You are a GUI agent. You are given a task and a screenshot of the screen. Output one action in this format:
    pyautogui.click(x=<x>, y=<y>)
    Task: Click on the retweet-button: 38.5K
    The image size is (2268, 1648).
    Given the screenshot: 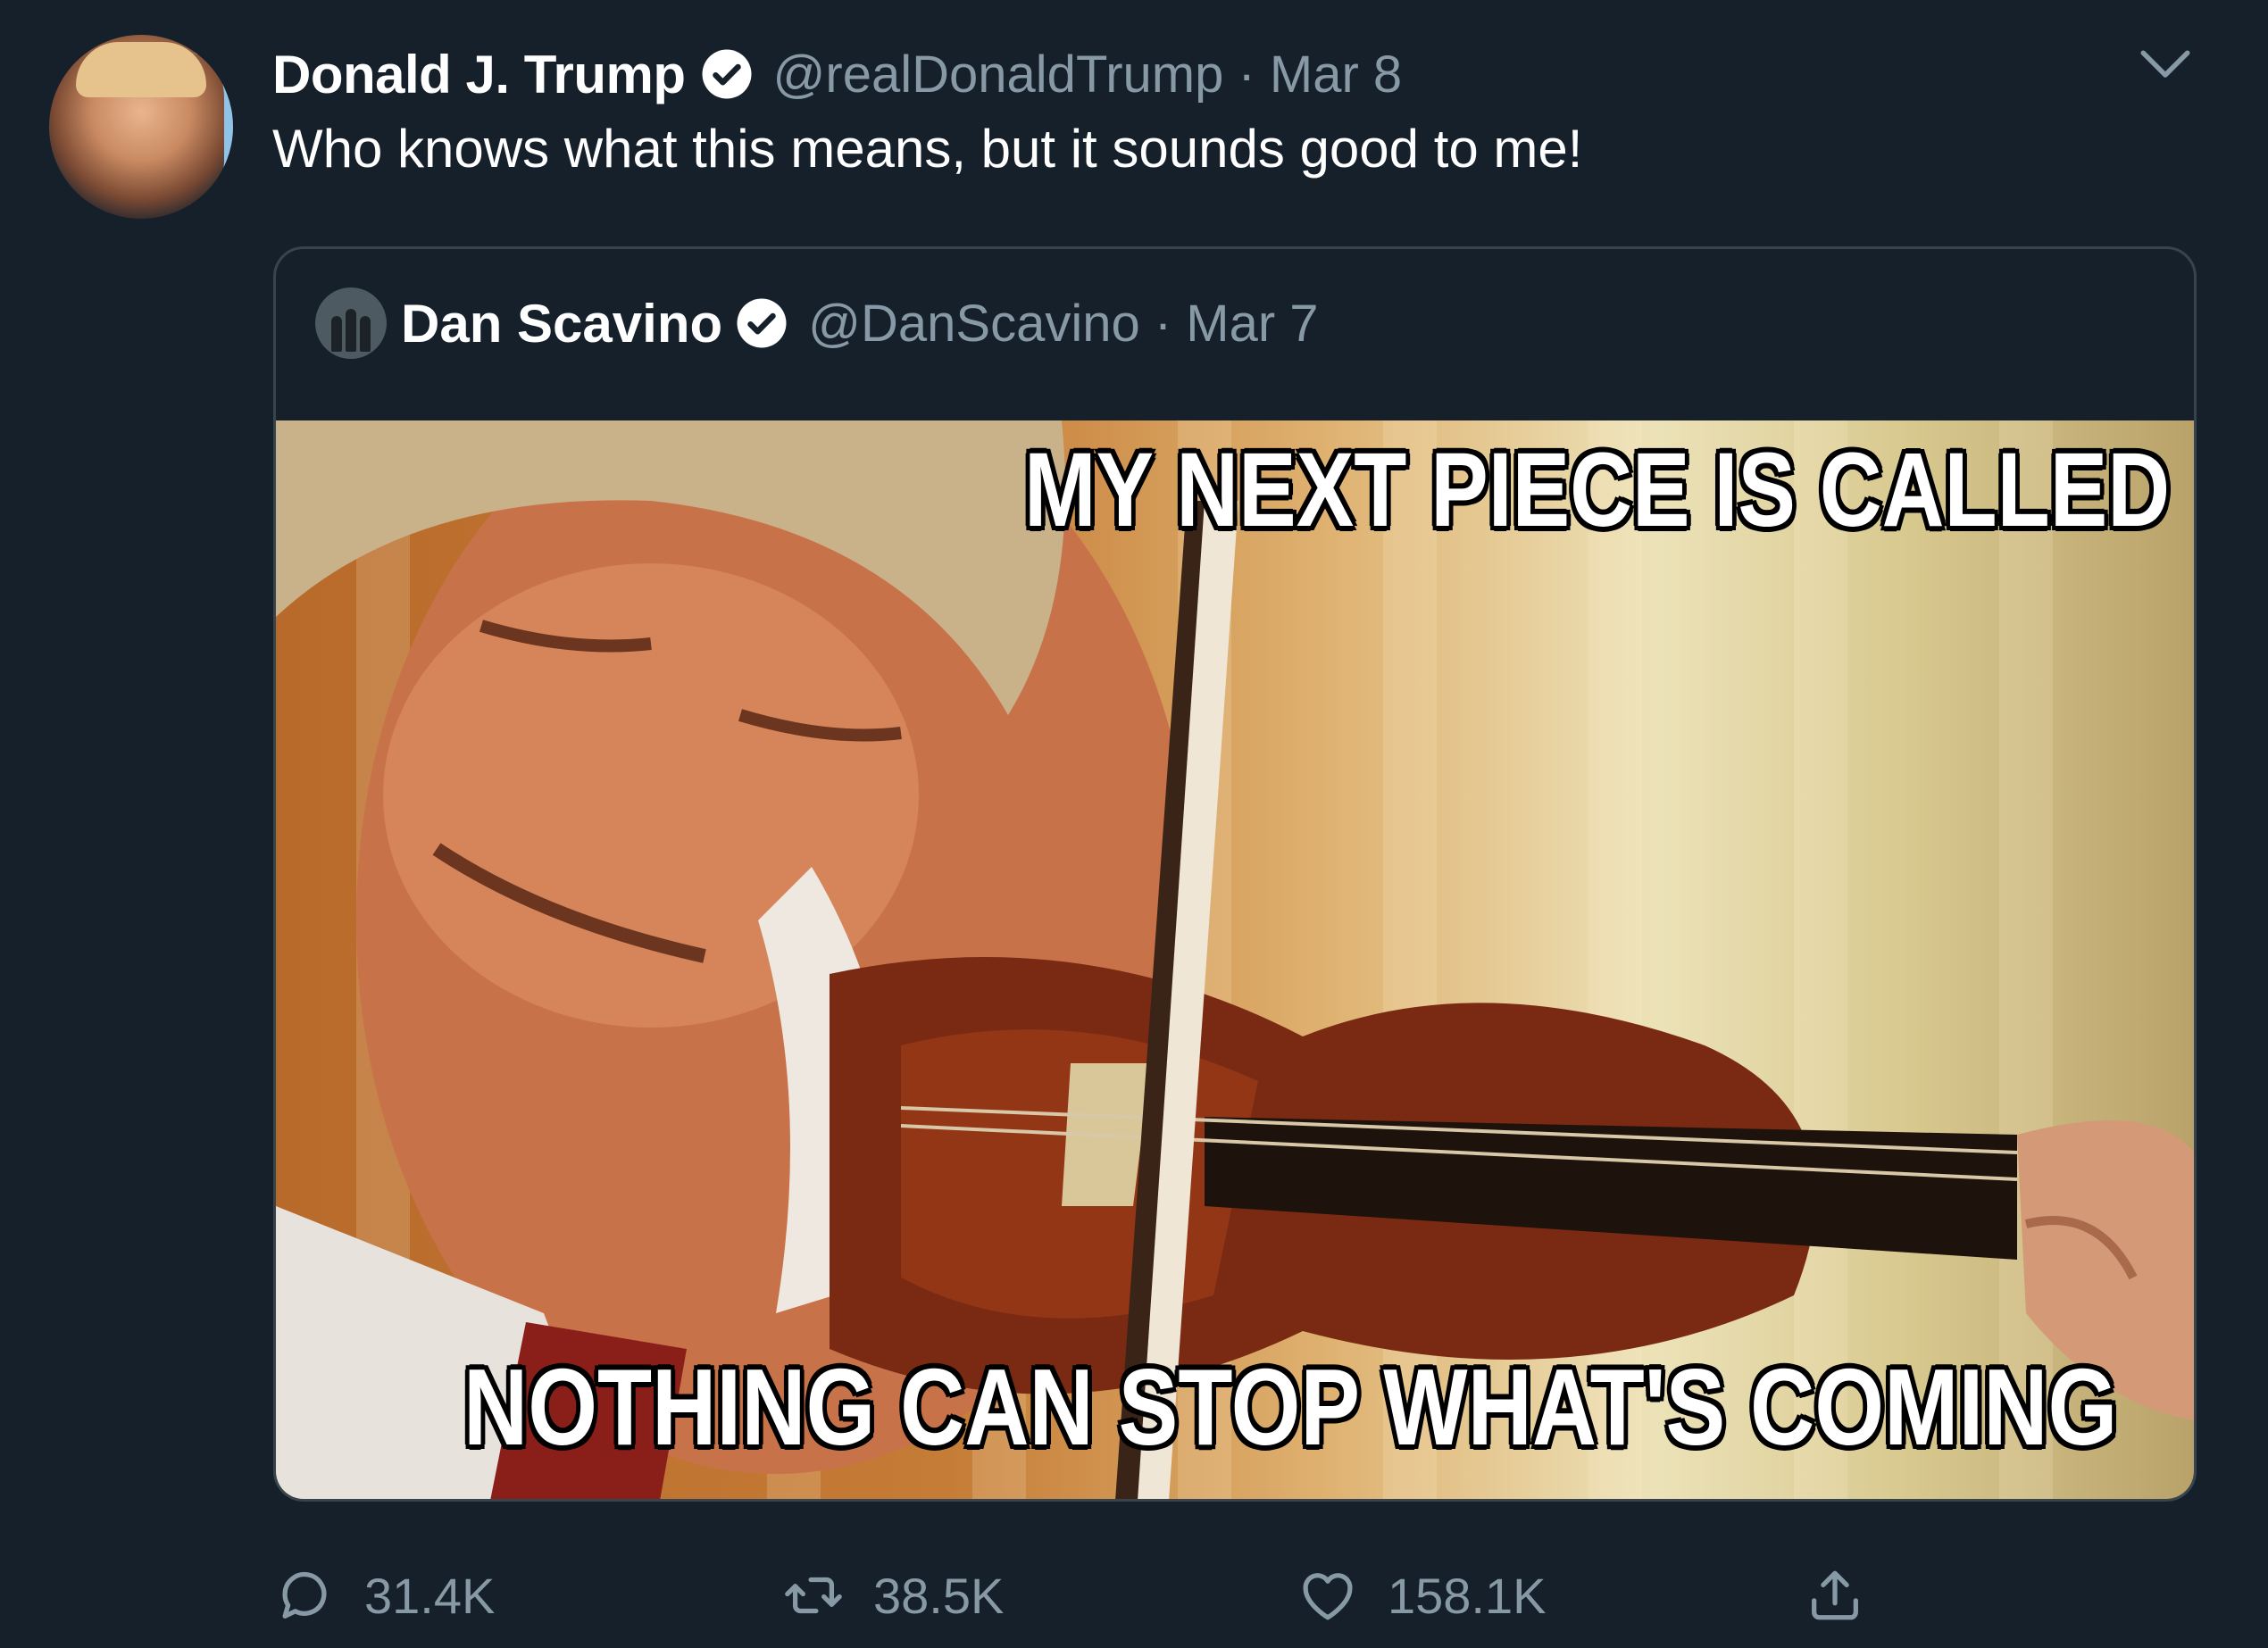 What is the action you would take?
    pyautogui.click(x=893, y=1595)
    